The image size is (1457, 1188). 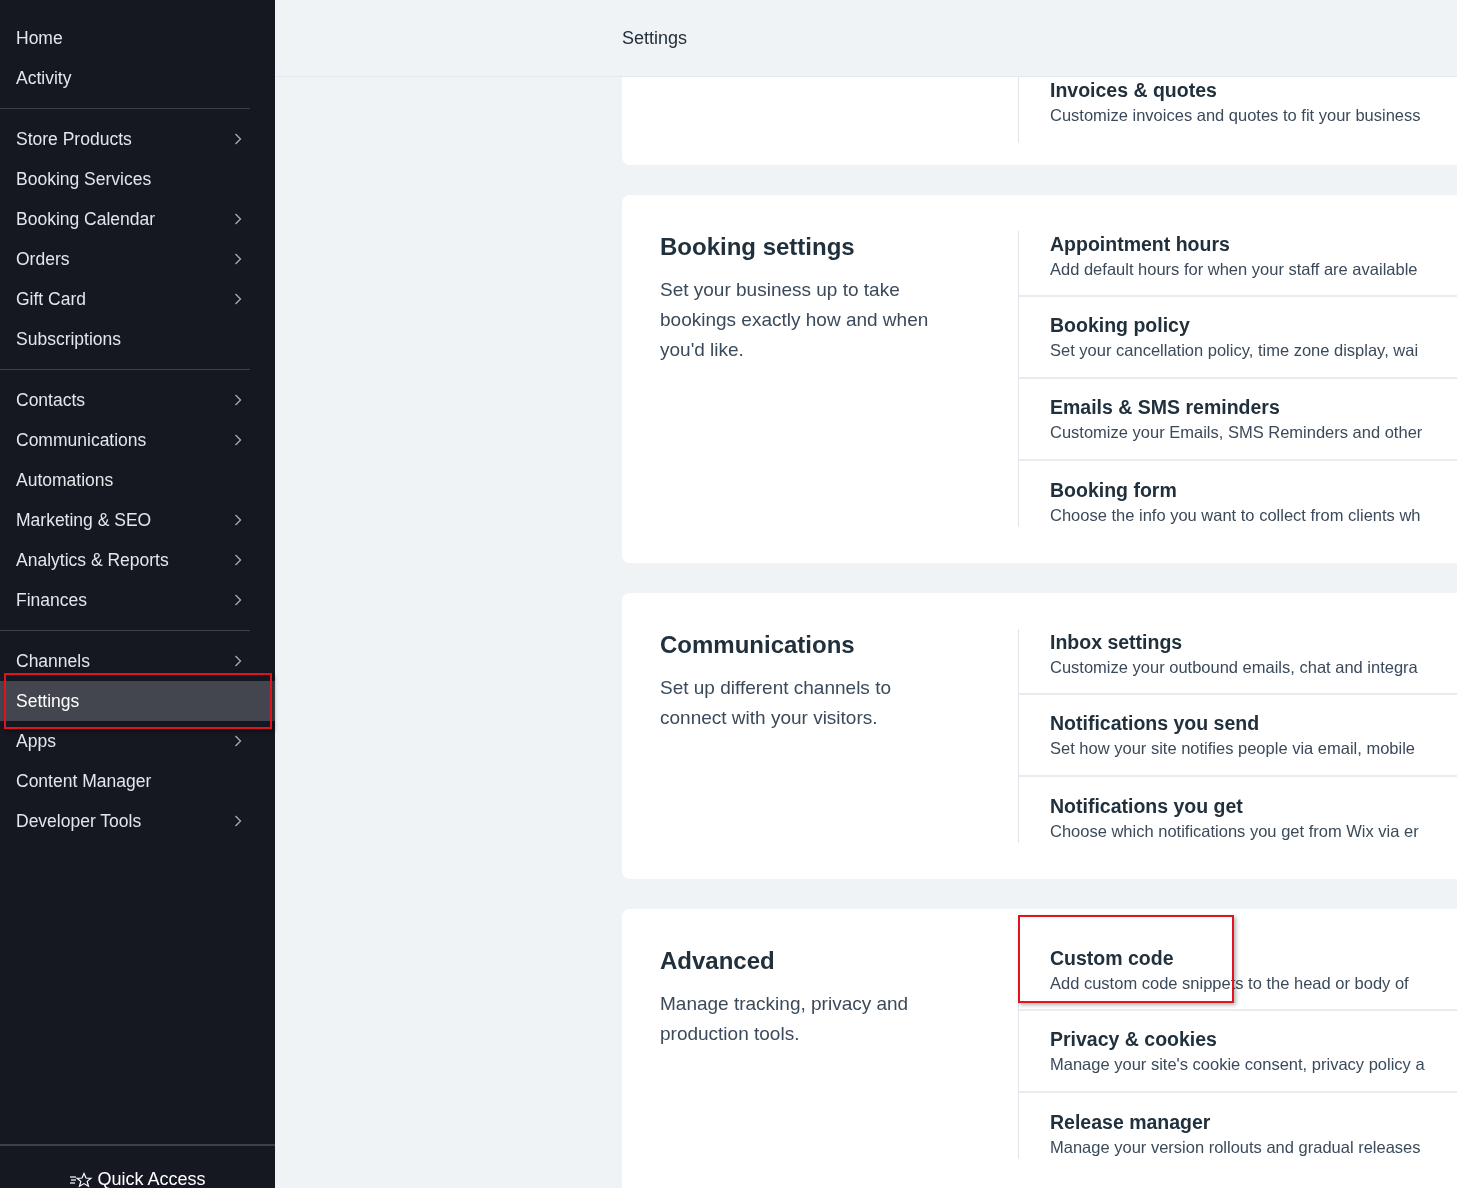 What do you see at coordinates (137, 661) in the screenshot?
I see `sidebar-item: Channels` at bounding box center [137, 661].